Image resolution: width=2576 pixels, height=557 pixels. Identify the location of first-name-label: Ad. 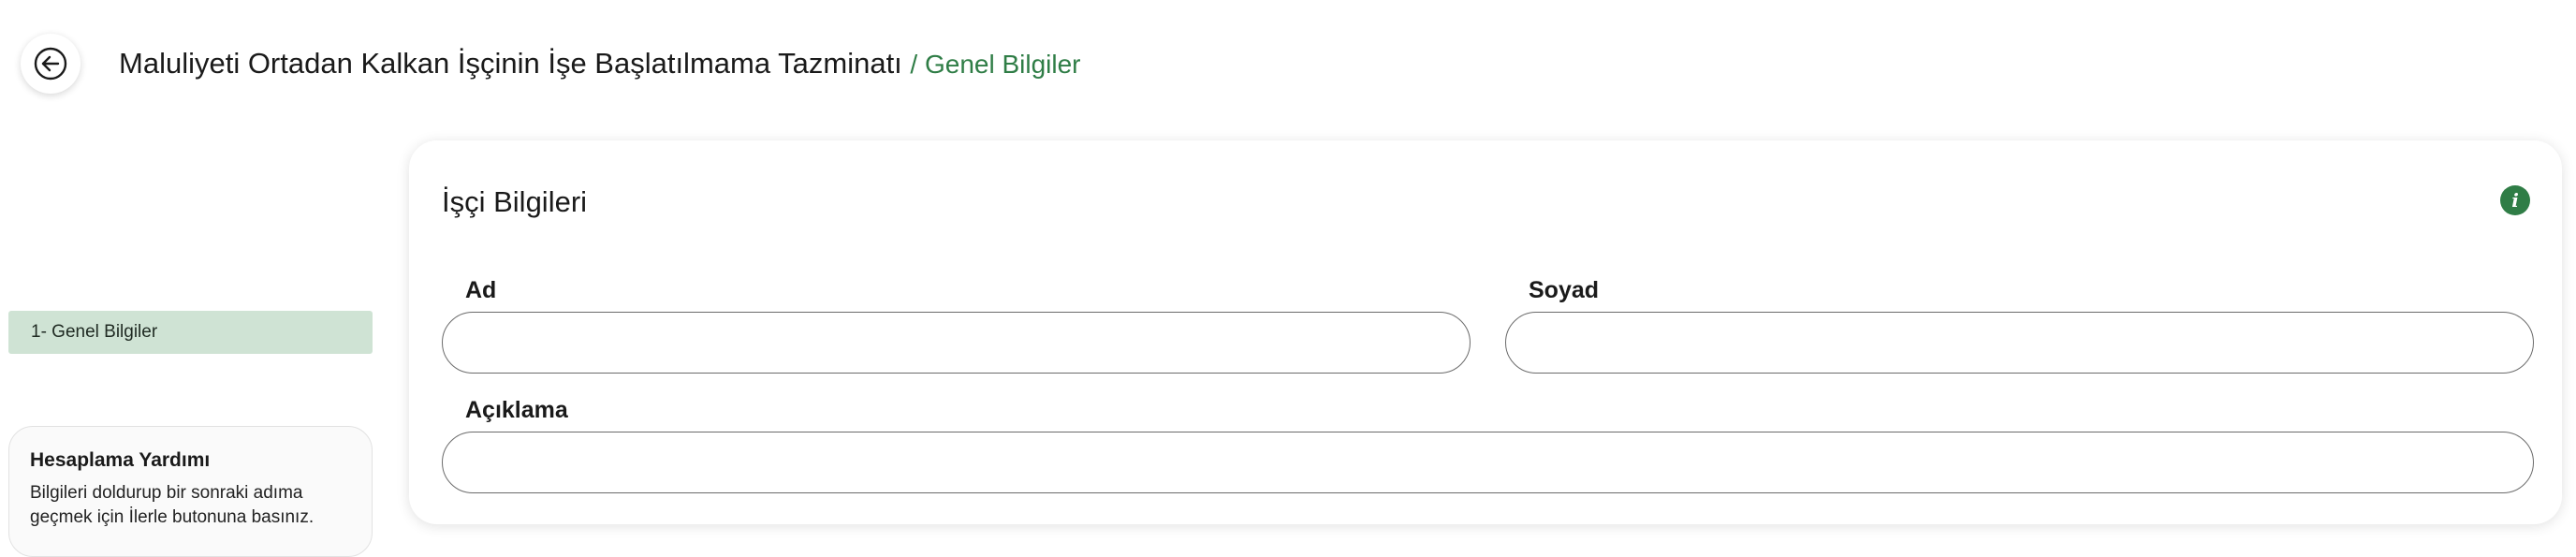
(481, 290).